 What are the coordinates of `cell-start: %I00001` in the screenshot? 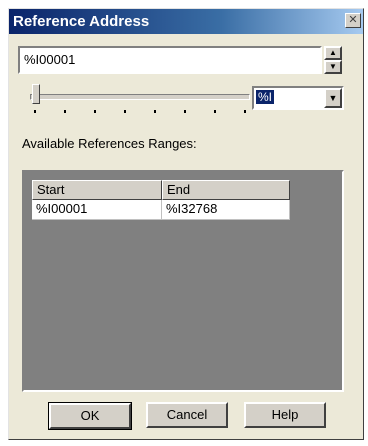 It's located at (97, 210).